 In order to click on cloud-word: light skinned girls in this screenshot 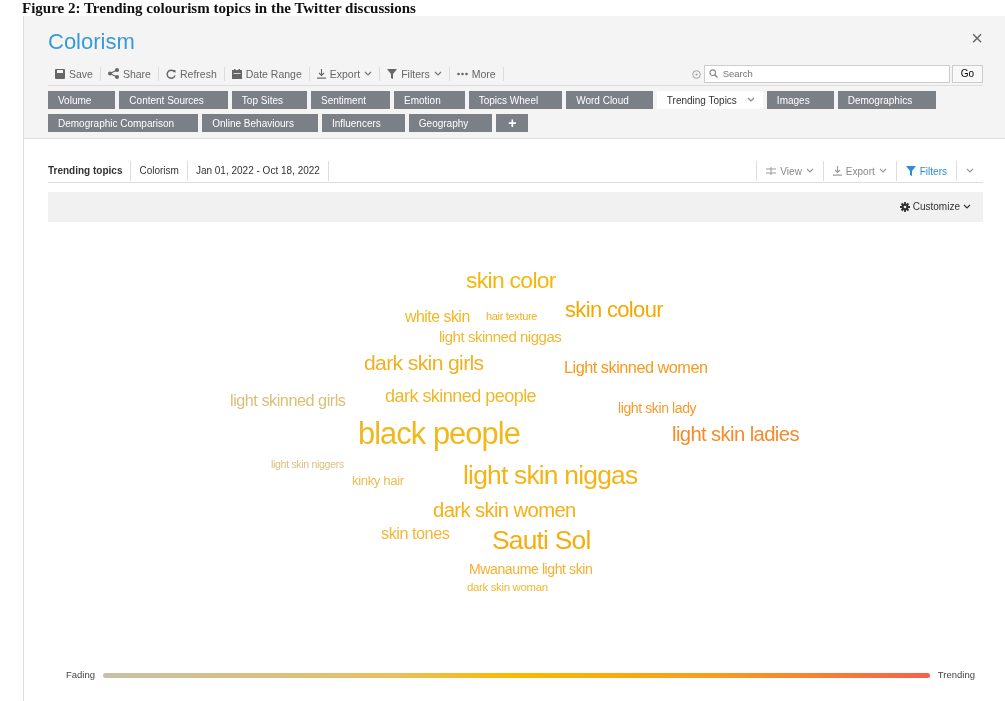, I will do `click(288, 399)`.